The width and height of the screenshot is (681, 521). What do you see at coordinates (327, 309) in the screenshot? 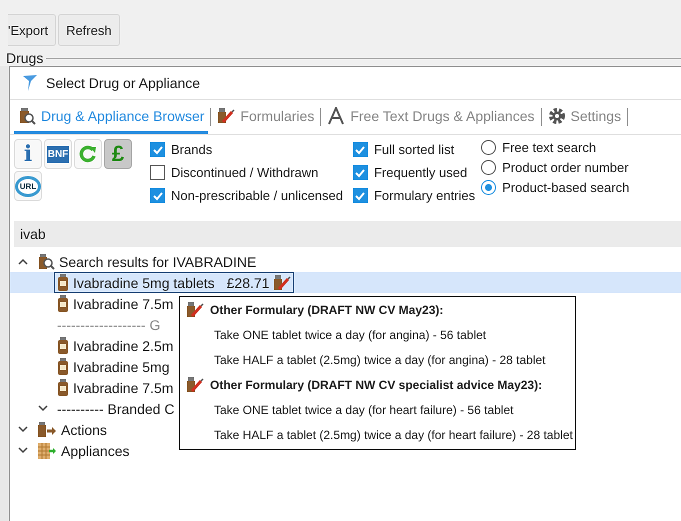
I see `formulary-heading: Other Formulary (DRAFT NW CV May23):` at bounding box center [327, 309].